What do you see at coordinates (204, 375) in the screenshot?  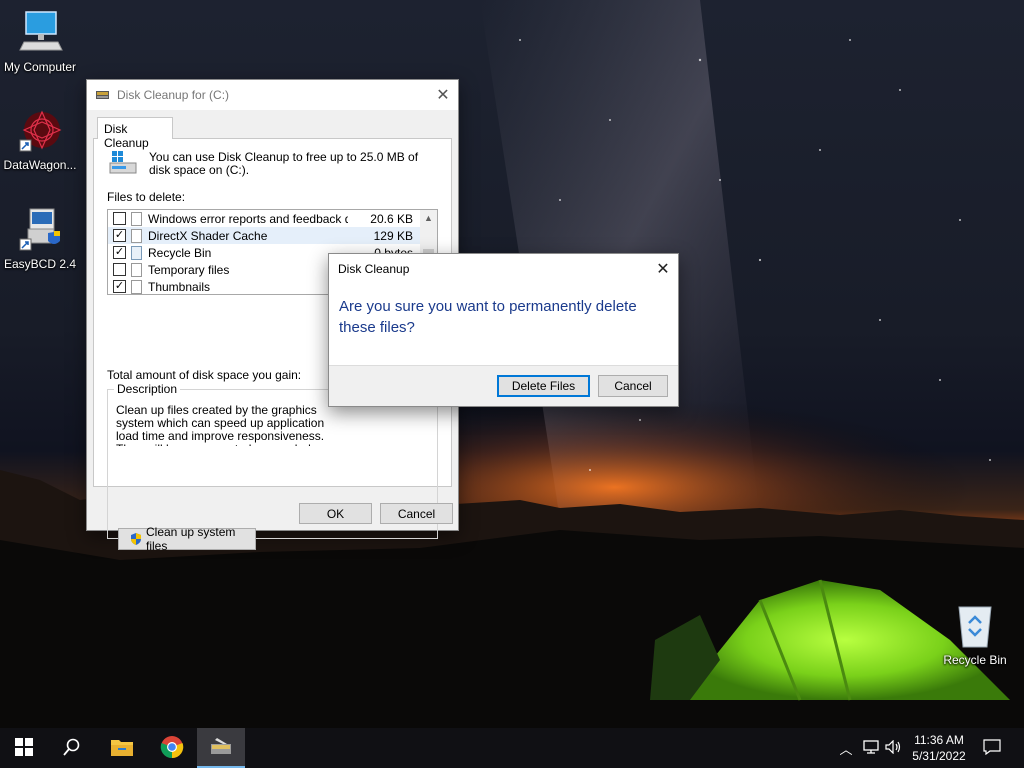 I see `total-space-label: Total amount of disk space you gain:` at bounding box center [204, 375].